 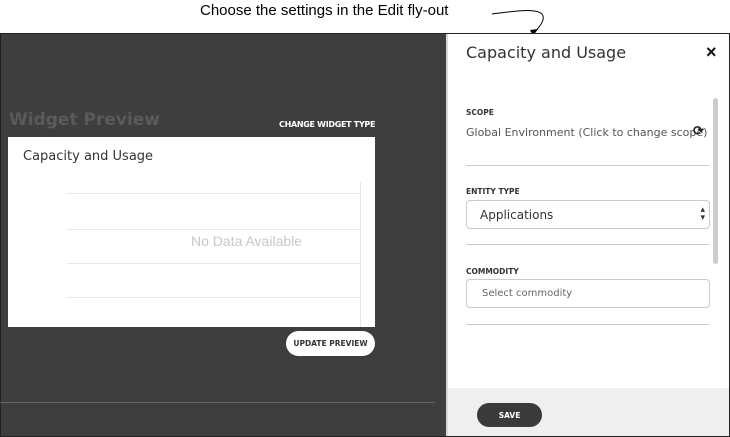 What do you see at coordinates (480, 112) in the screenshot?
I see `scope-label: SCOPE` at bounding box center [480, 112].